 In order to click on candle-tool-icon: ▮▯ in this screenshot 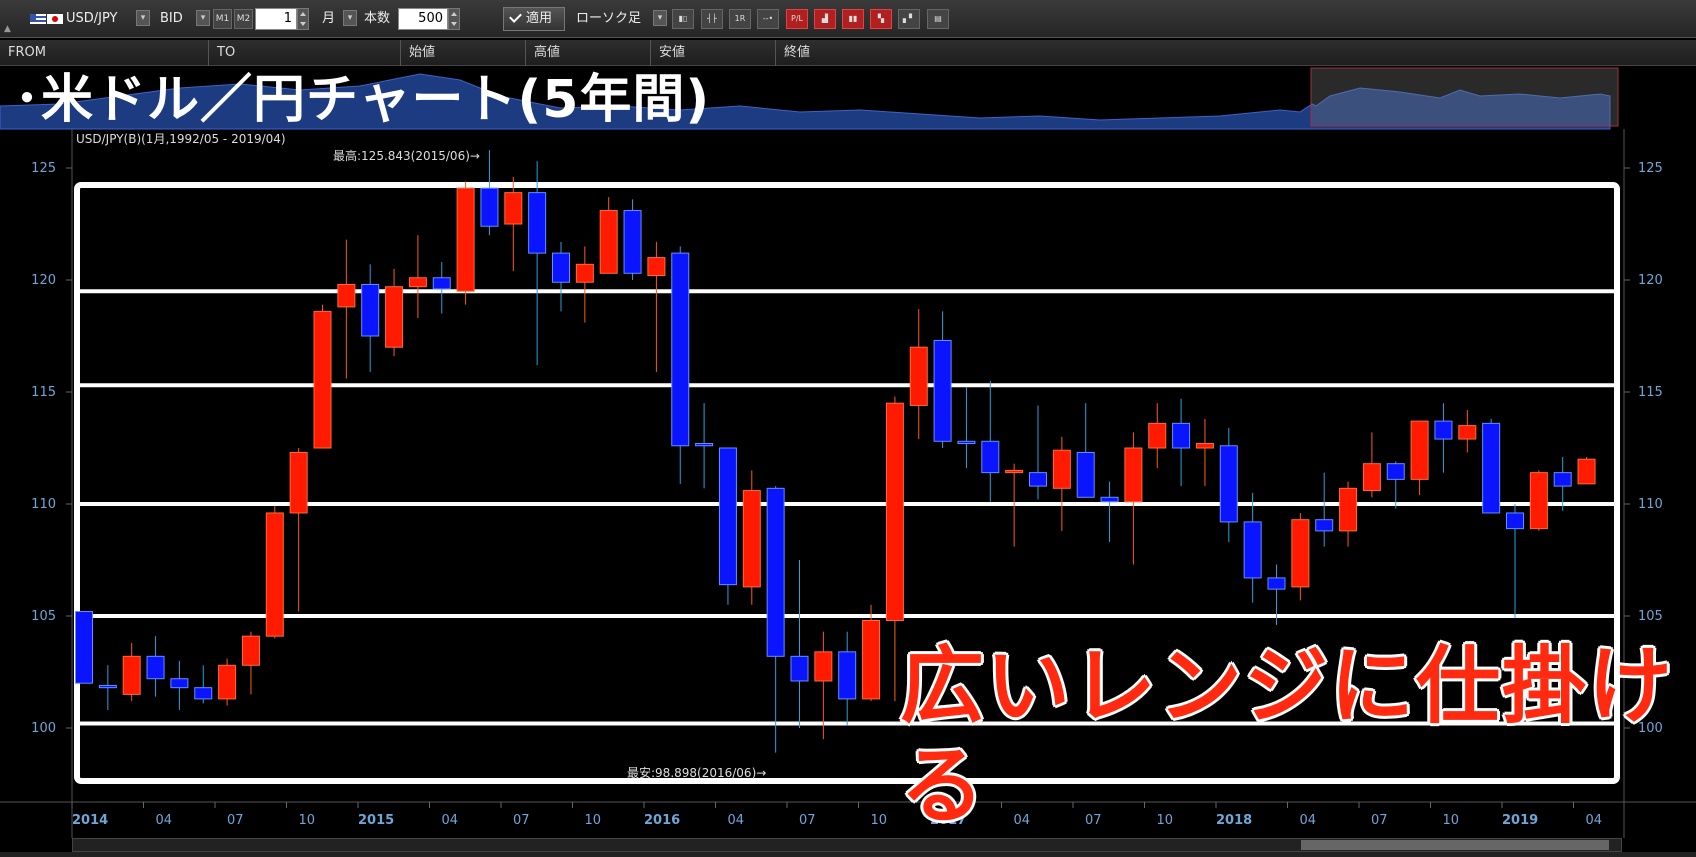, I will do `click(683, 19)`.